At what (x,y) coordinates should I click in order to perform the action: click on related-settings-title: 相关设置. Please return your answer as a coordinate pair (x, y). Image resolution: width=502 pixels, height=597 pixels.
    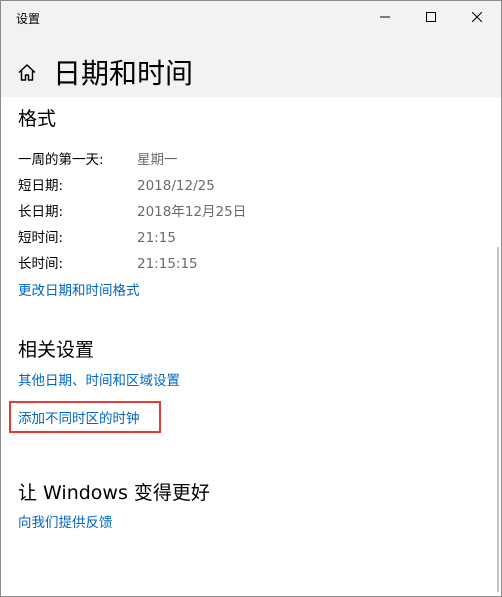
    Looking at the image, I should click on (56, 350).